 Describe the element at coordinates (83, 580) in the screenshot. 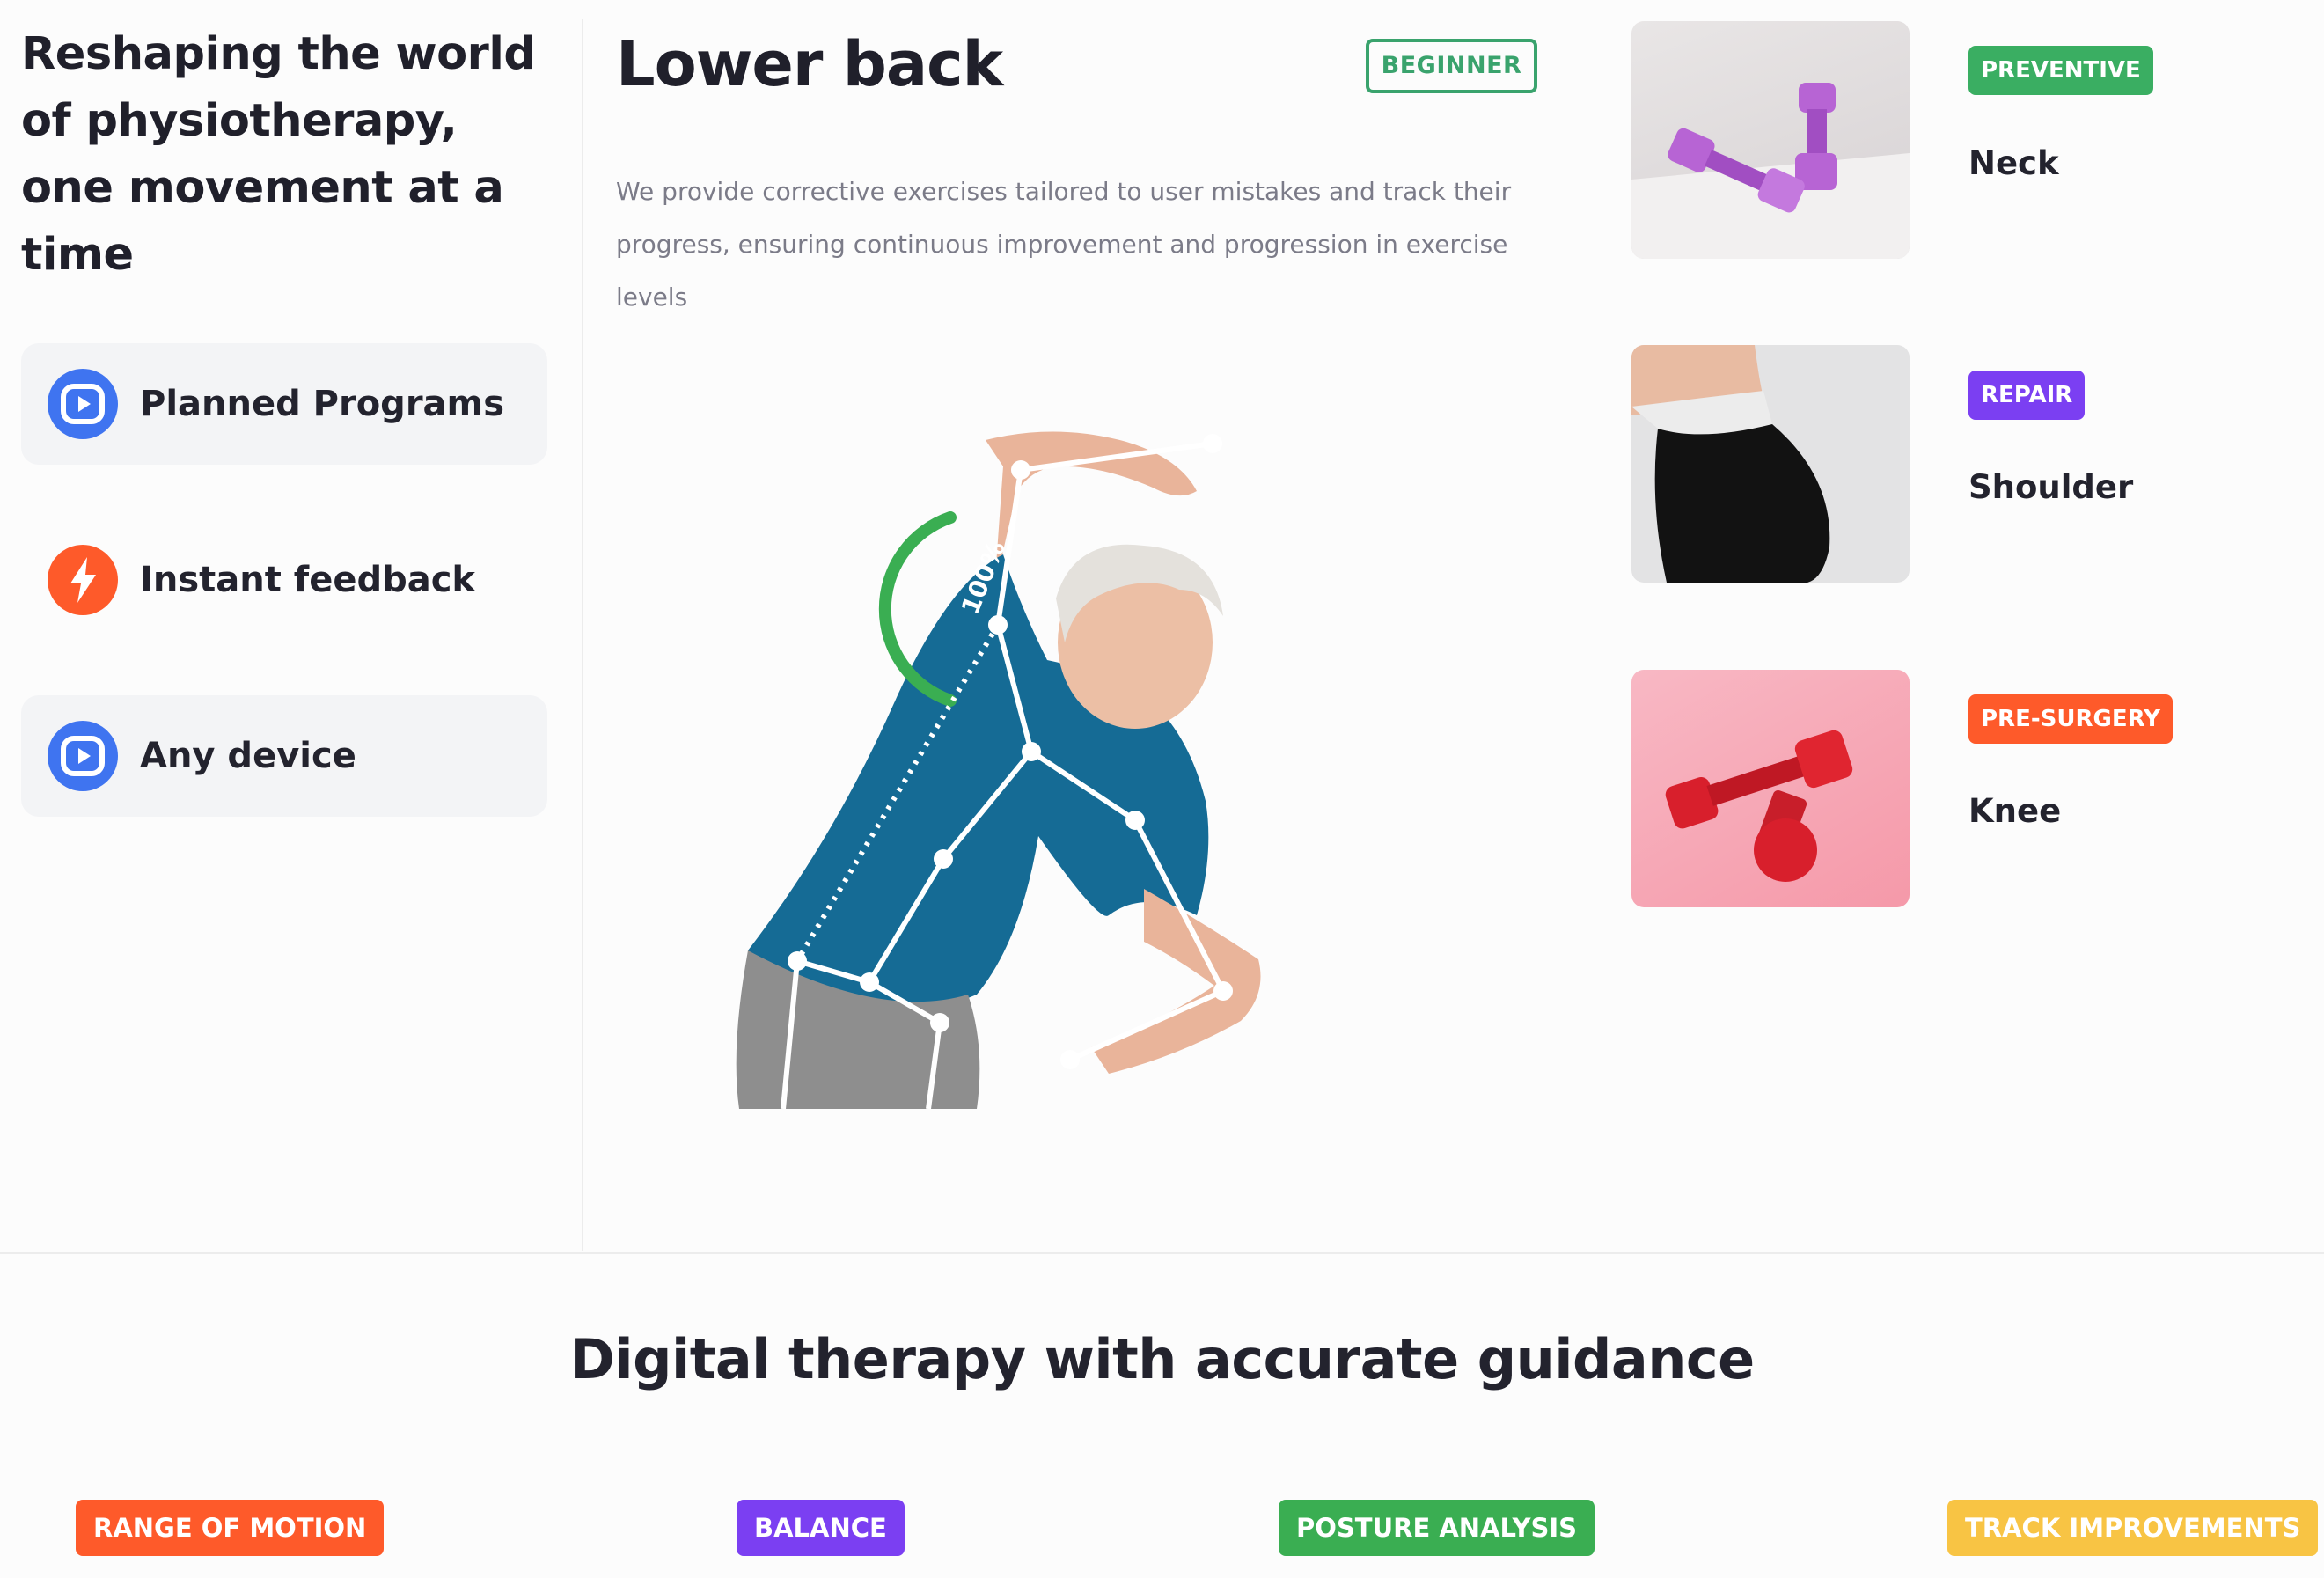

I see `lightning-icon` at that location.